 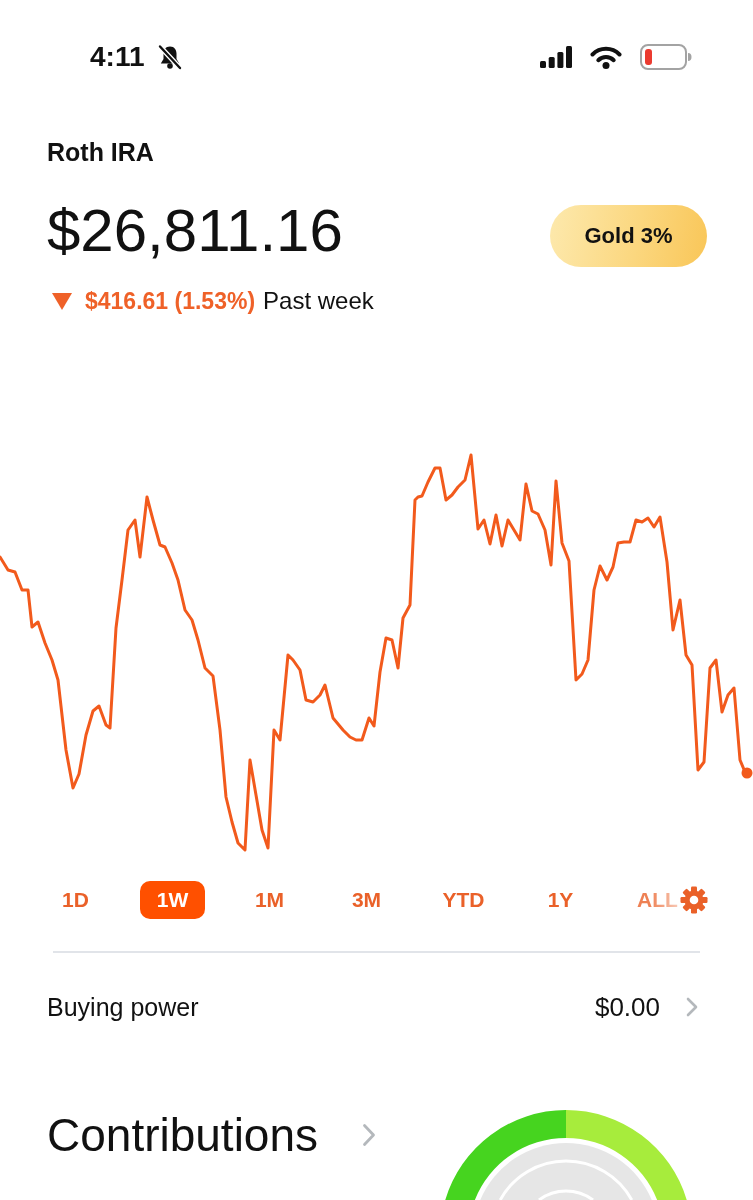 I want to click on battery-icon, so click(x=666, y=57).